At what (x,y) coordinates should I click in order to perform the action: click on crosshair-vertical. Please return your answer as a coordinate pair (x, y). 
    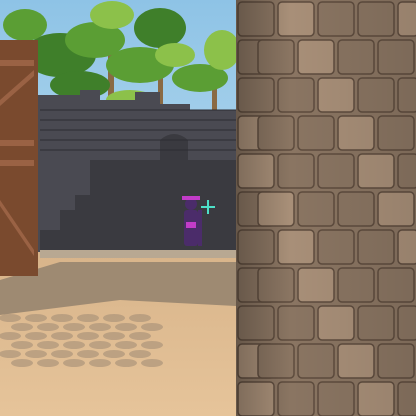
    Looking at the image, I should click on (208, 207).